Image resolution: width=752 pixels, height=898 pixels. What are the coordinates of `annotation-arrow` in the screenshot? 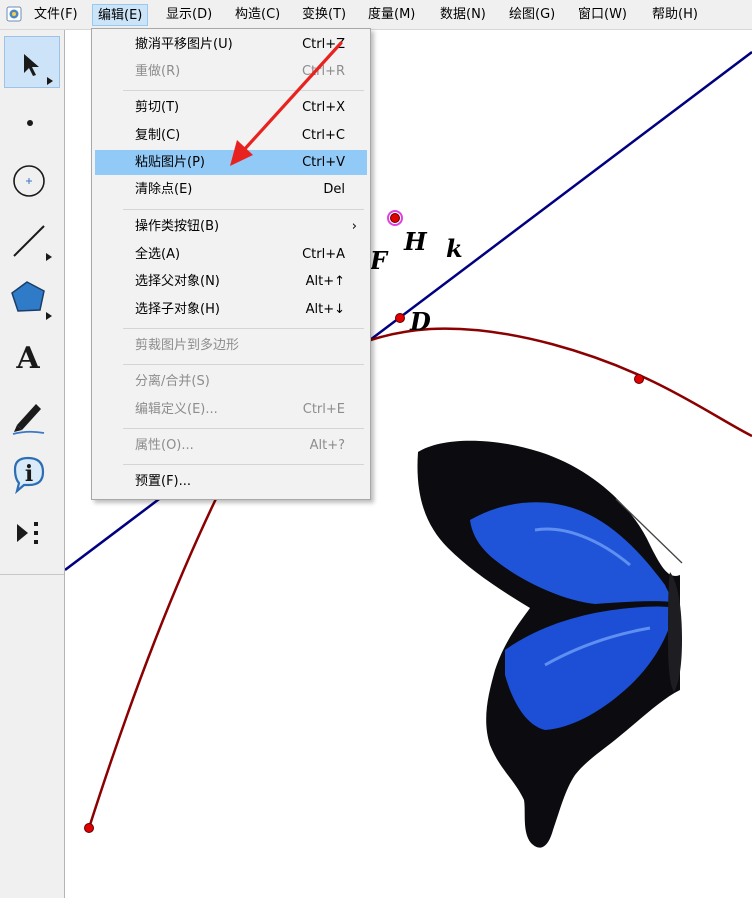 It's located at (286, 103).